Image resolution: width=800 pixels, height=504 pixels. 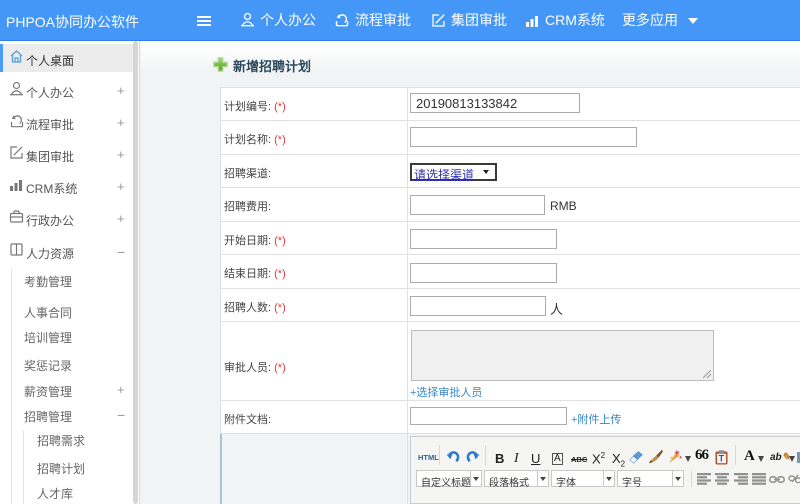 I want to click on svg-text: T, so click(x=722, y=459).